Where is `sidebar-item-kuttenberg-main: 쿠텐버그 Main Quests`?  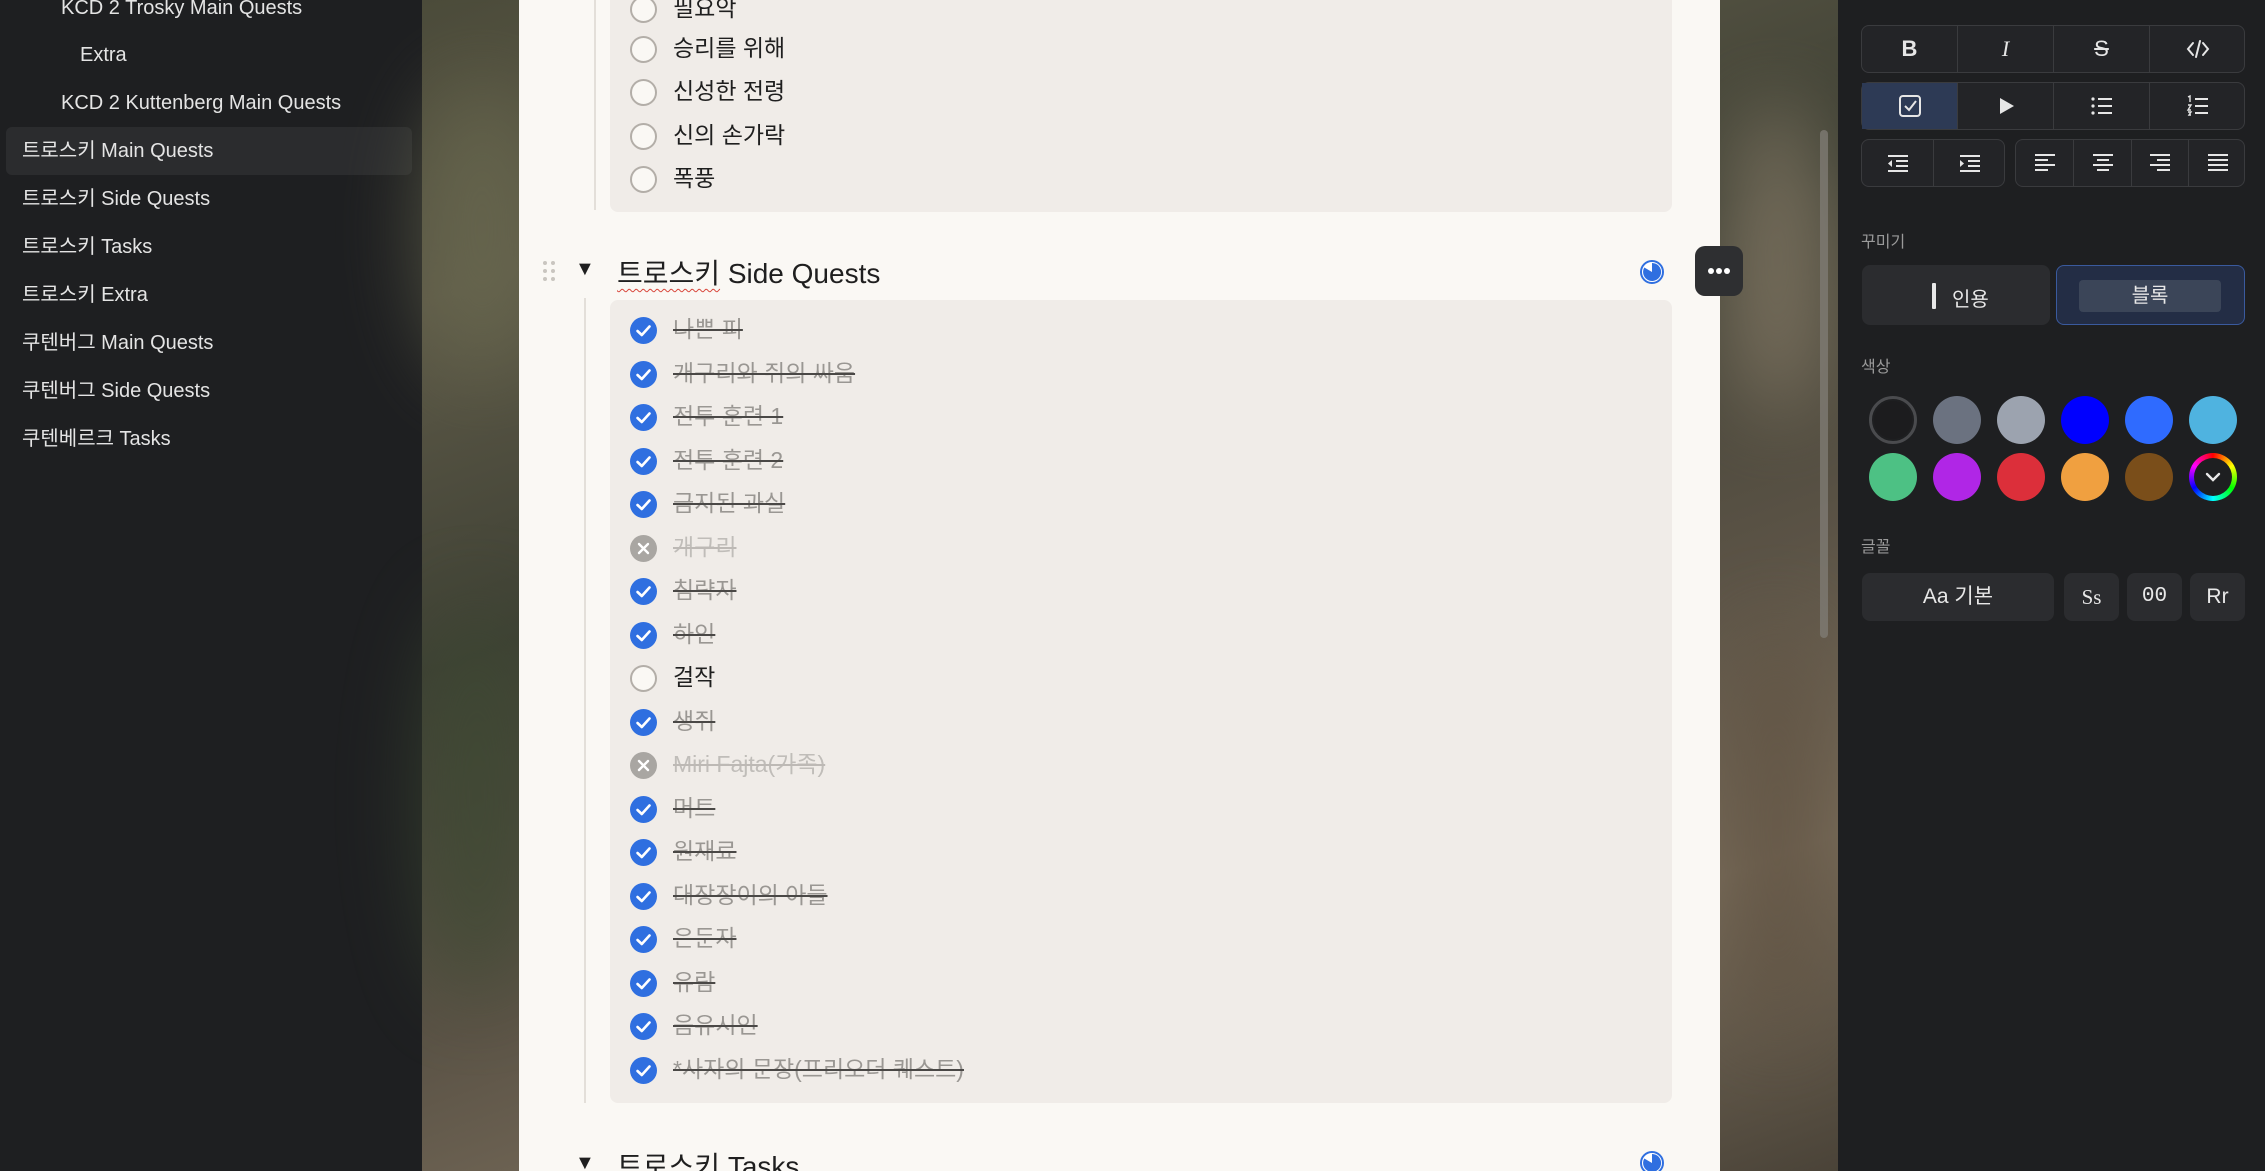
sidebar-item-kuttenberg-main: 쿠텐버그 Main Quests is located at coordinates (117, 343).